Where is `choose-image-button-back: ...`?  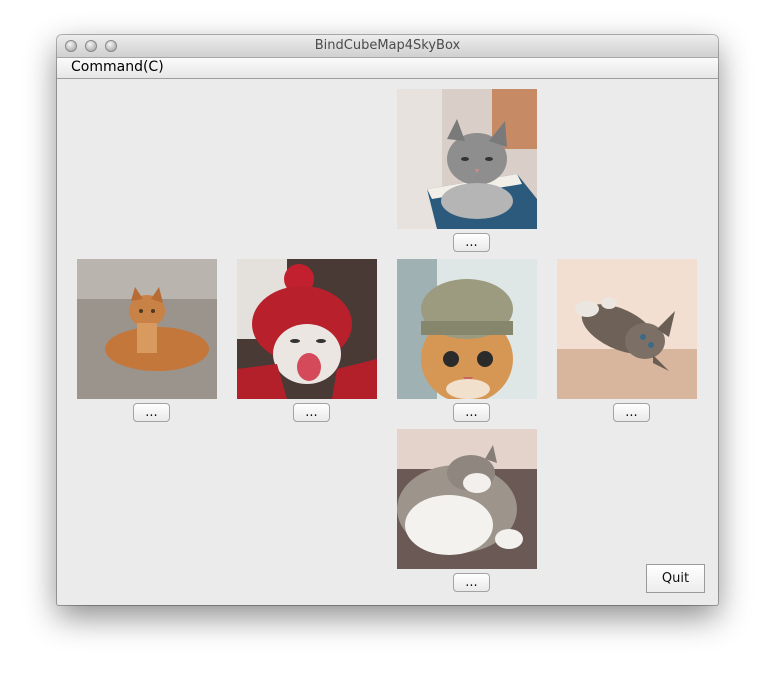 choose-image-button-back: ... is located at coordinates (631, 412).